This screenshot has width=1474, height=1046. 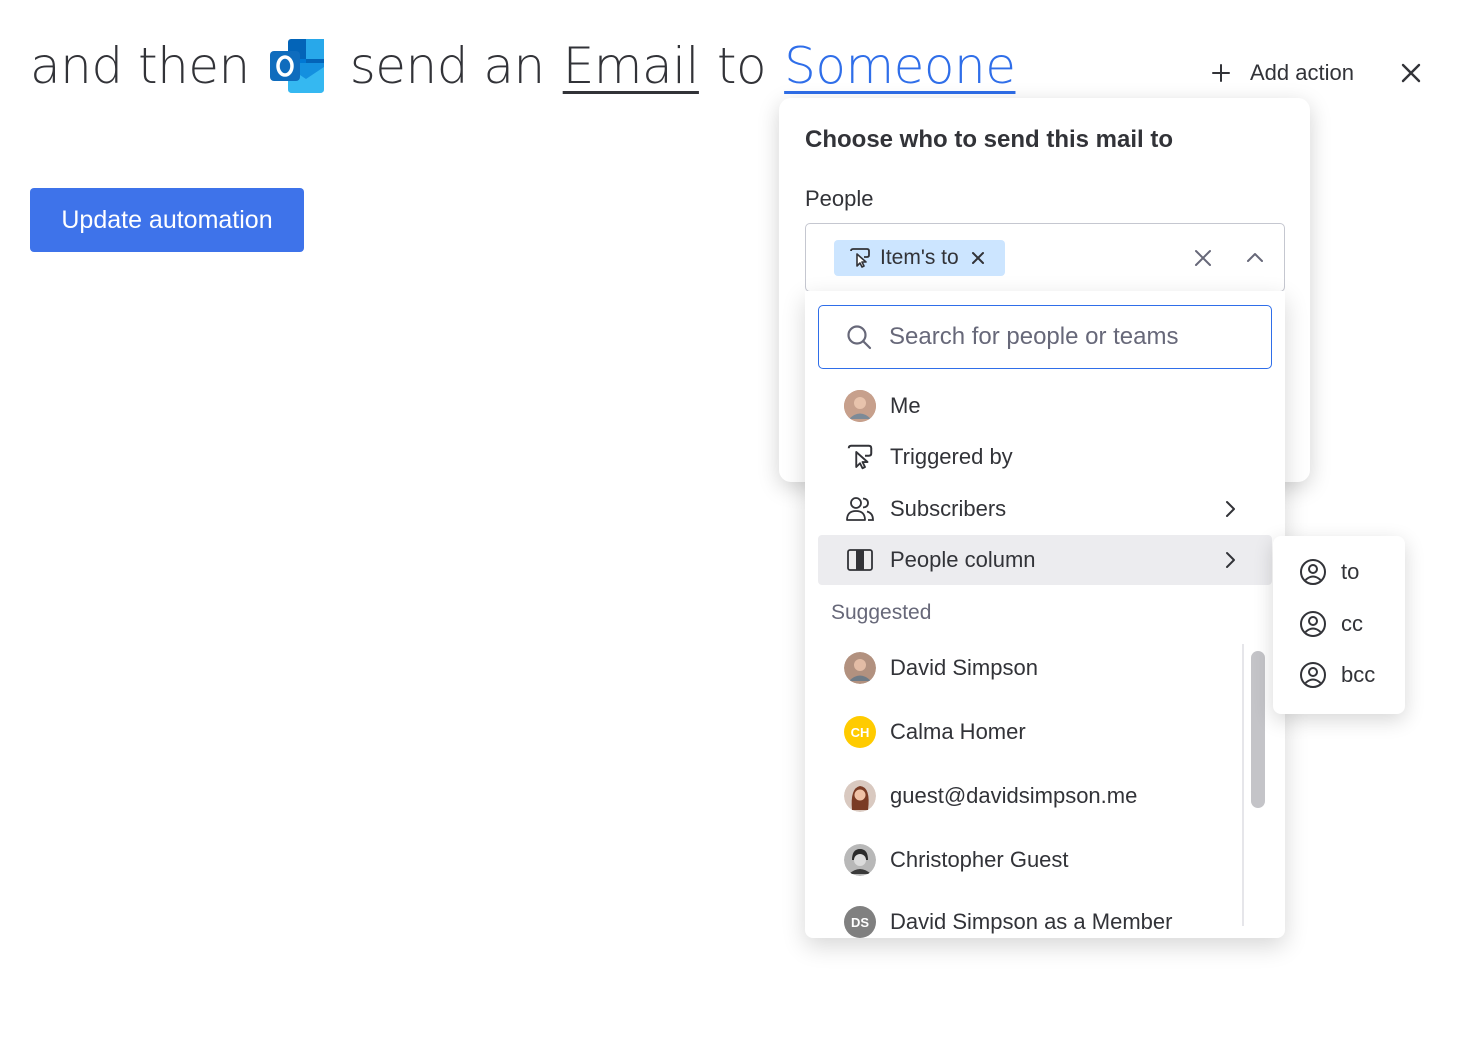 I want to click on suggested-item: Christopher Guest, so click(x=1045, y=860).